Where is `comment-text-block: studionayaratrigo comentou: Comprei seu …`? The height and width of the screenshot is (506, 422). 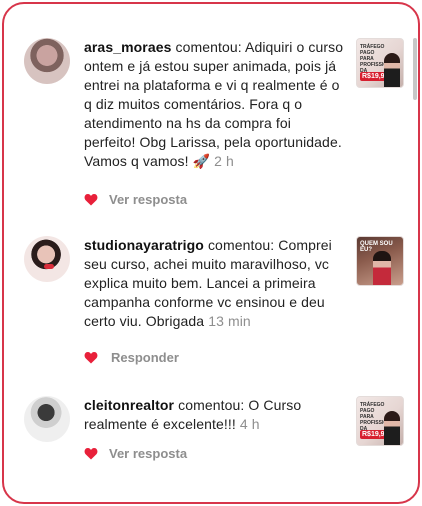 comment-text-block: studionayaratrigo comentou: Comprei seu … is located at coordinates (215, 283).